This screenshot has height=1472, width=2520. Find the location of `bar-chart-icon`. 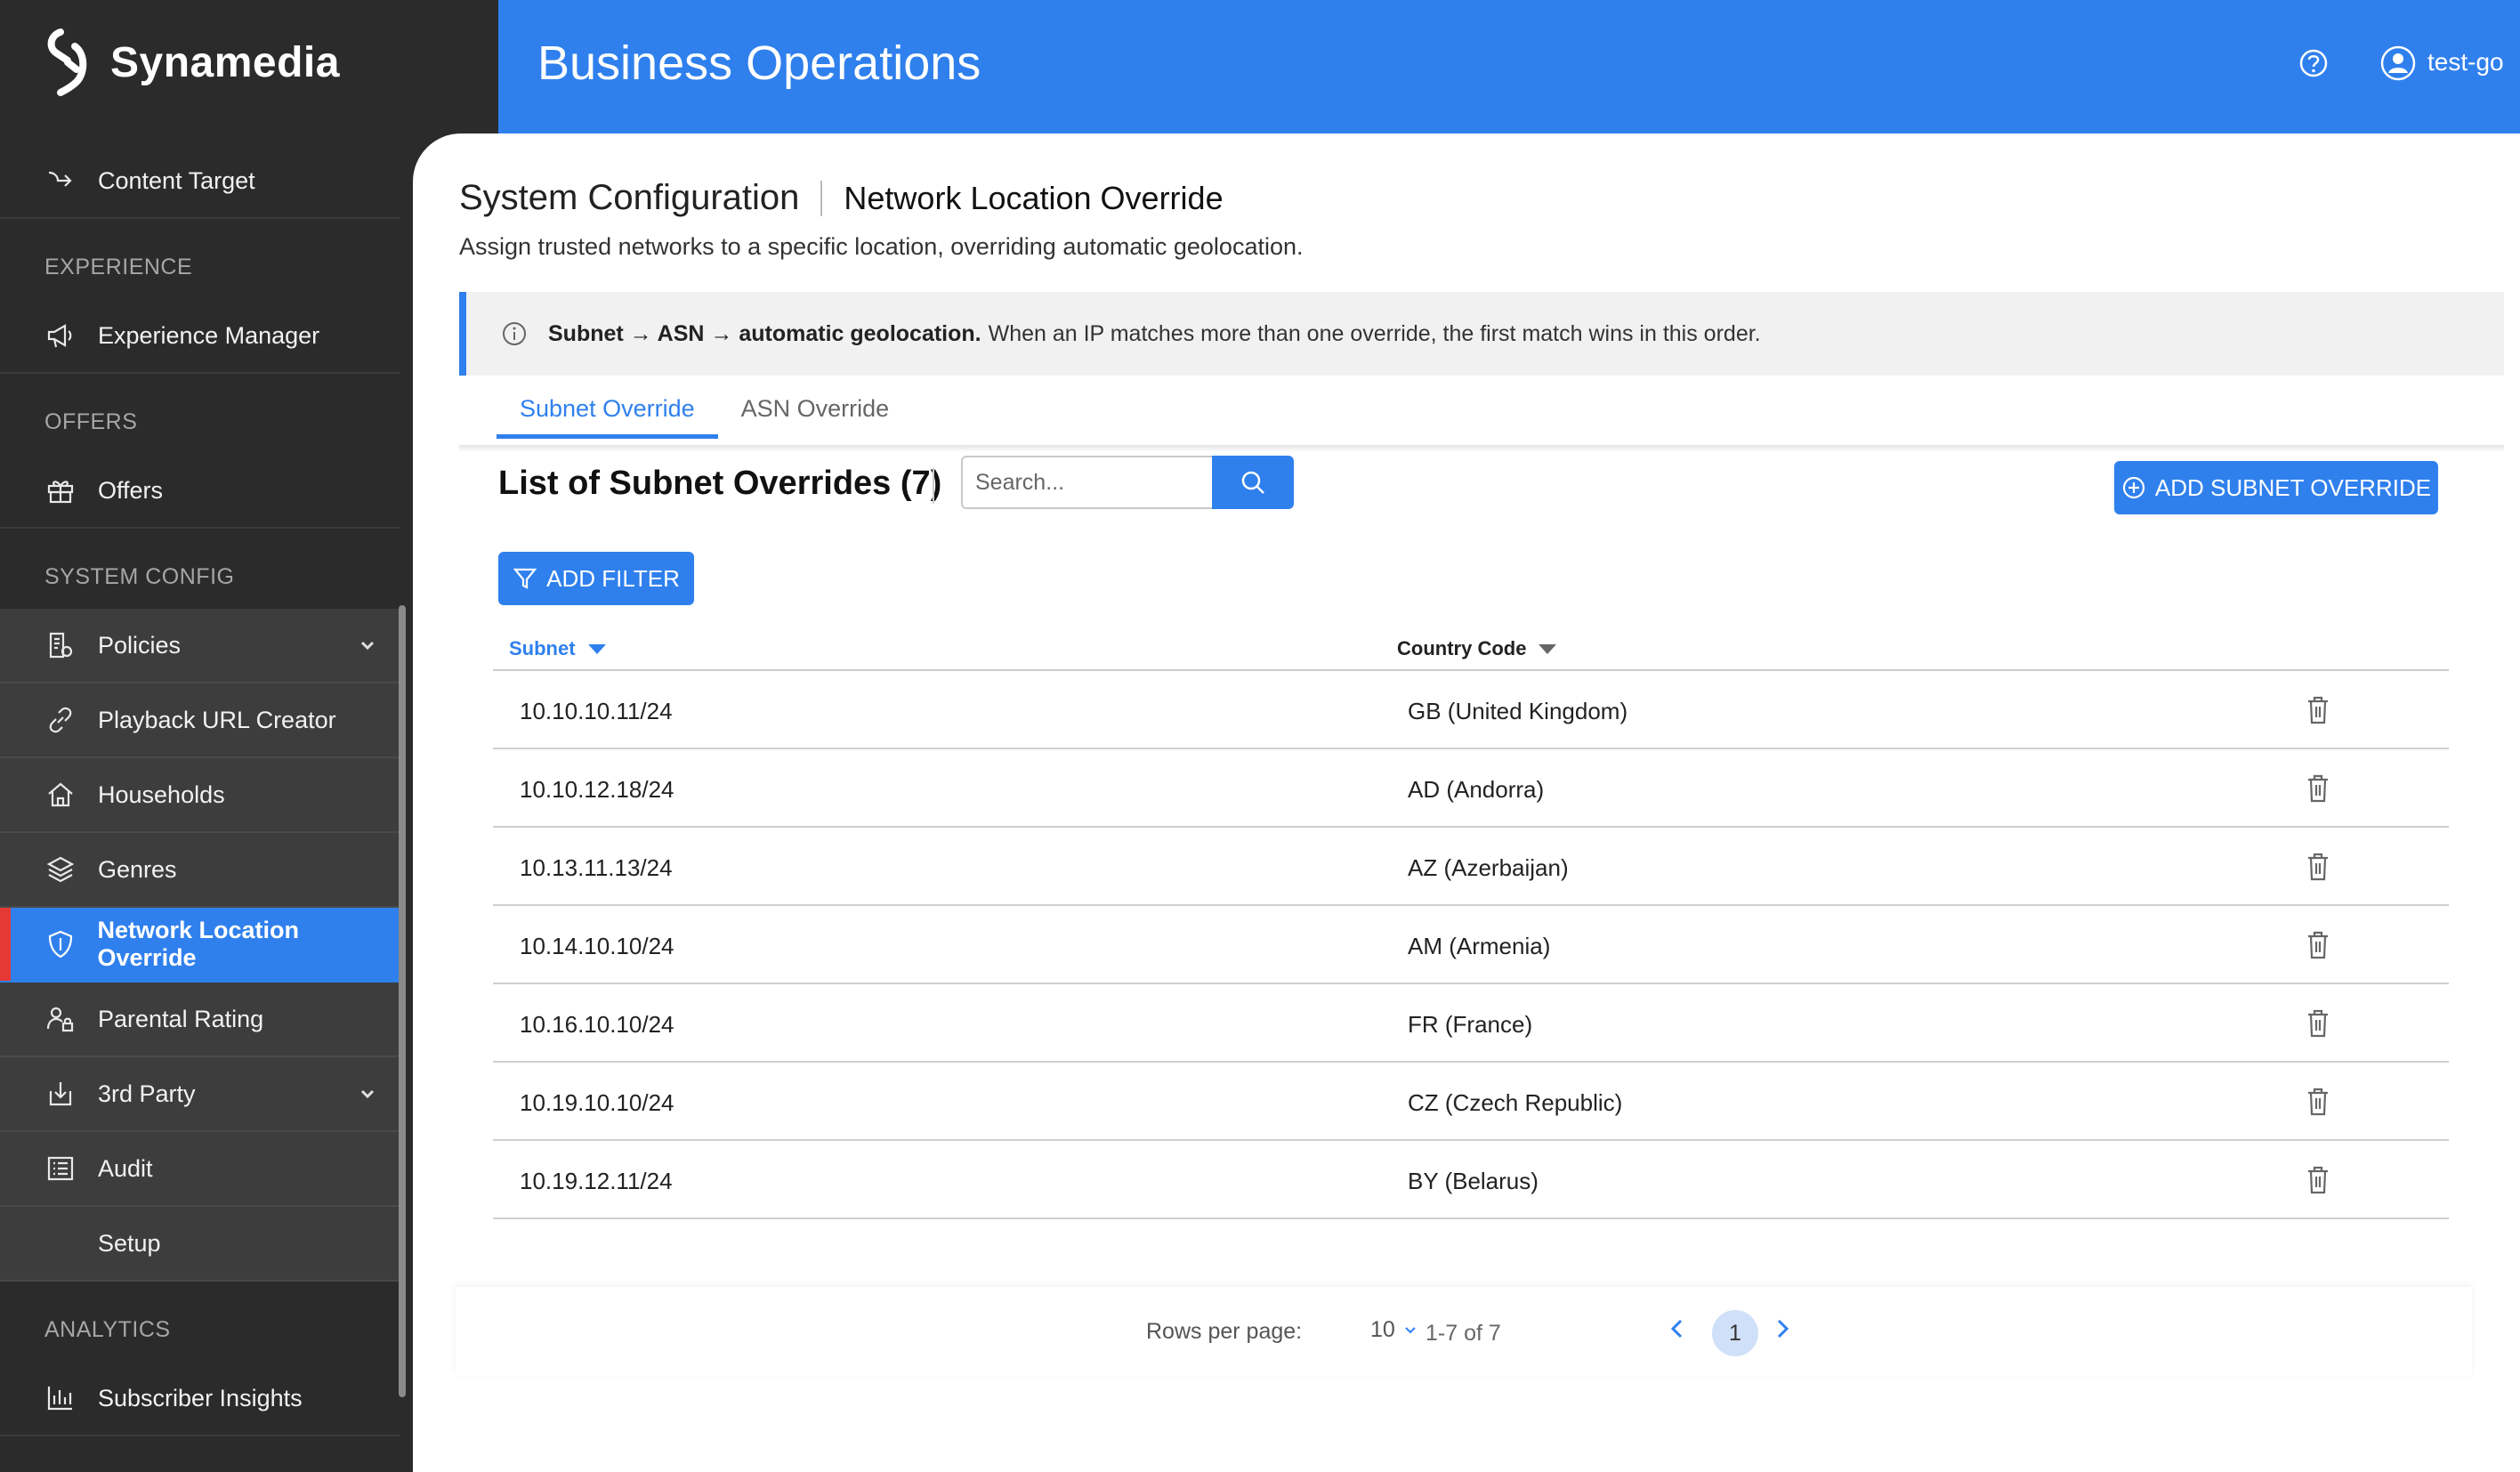

bar-chart-icon is located at coordinates (60, 1398).